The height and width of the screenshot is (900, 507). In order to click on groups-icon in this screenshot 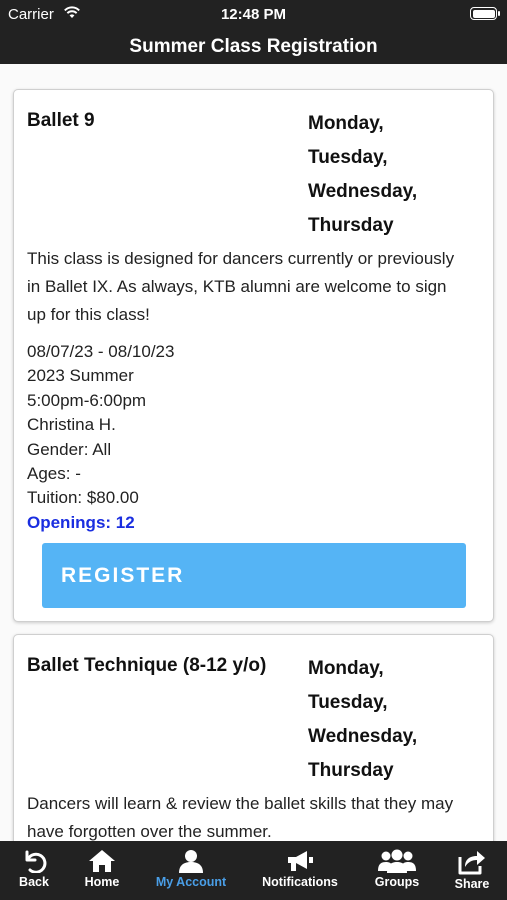, I will do `click(397, 861)`.